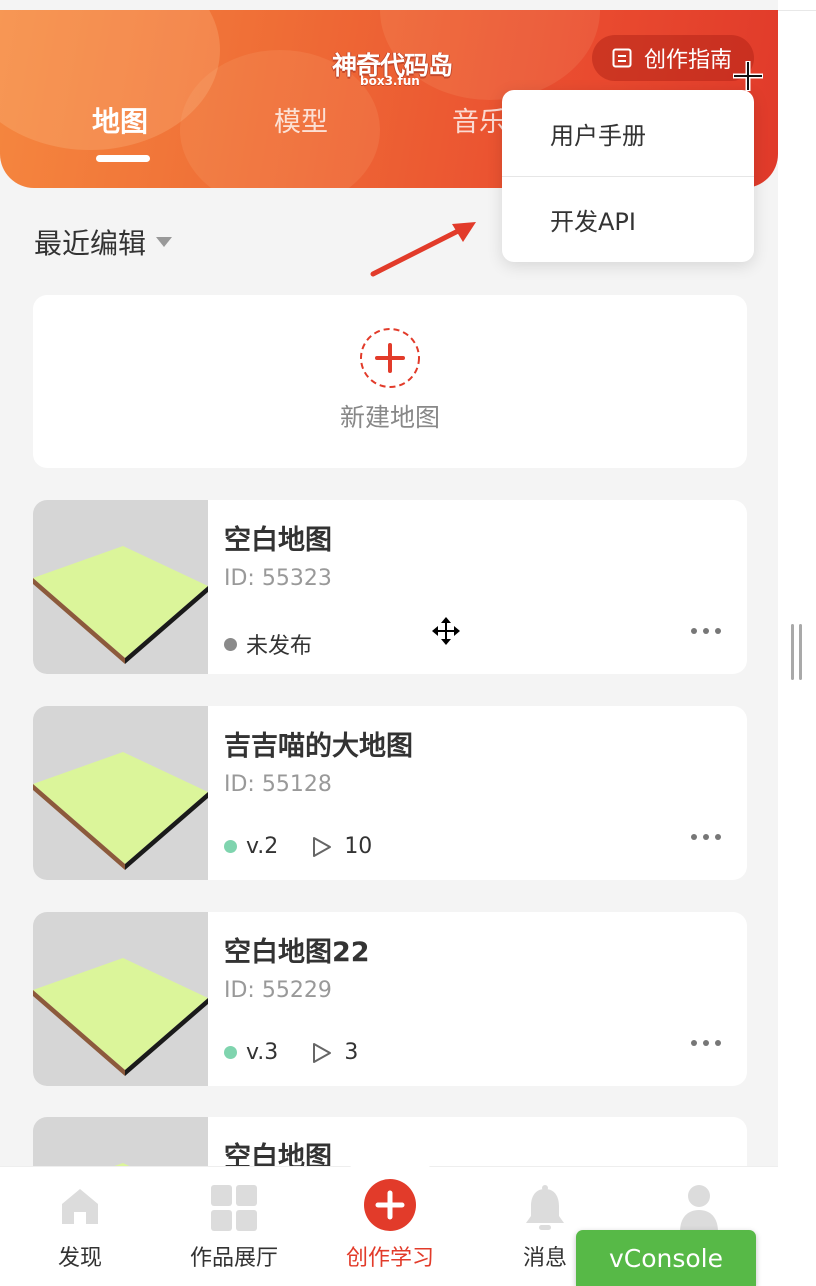 Image resolution: width=816 pixels, height=1286 pixels. I want to click on creation-guide-label: 创作指南, so click(688, 60).